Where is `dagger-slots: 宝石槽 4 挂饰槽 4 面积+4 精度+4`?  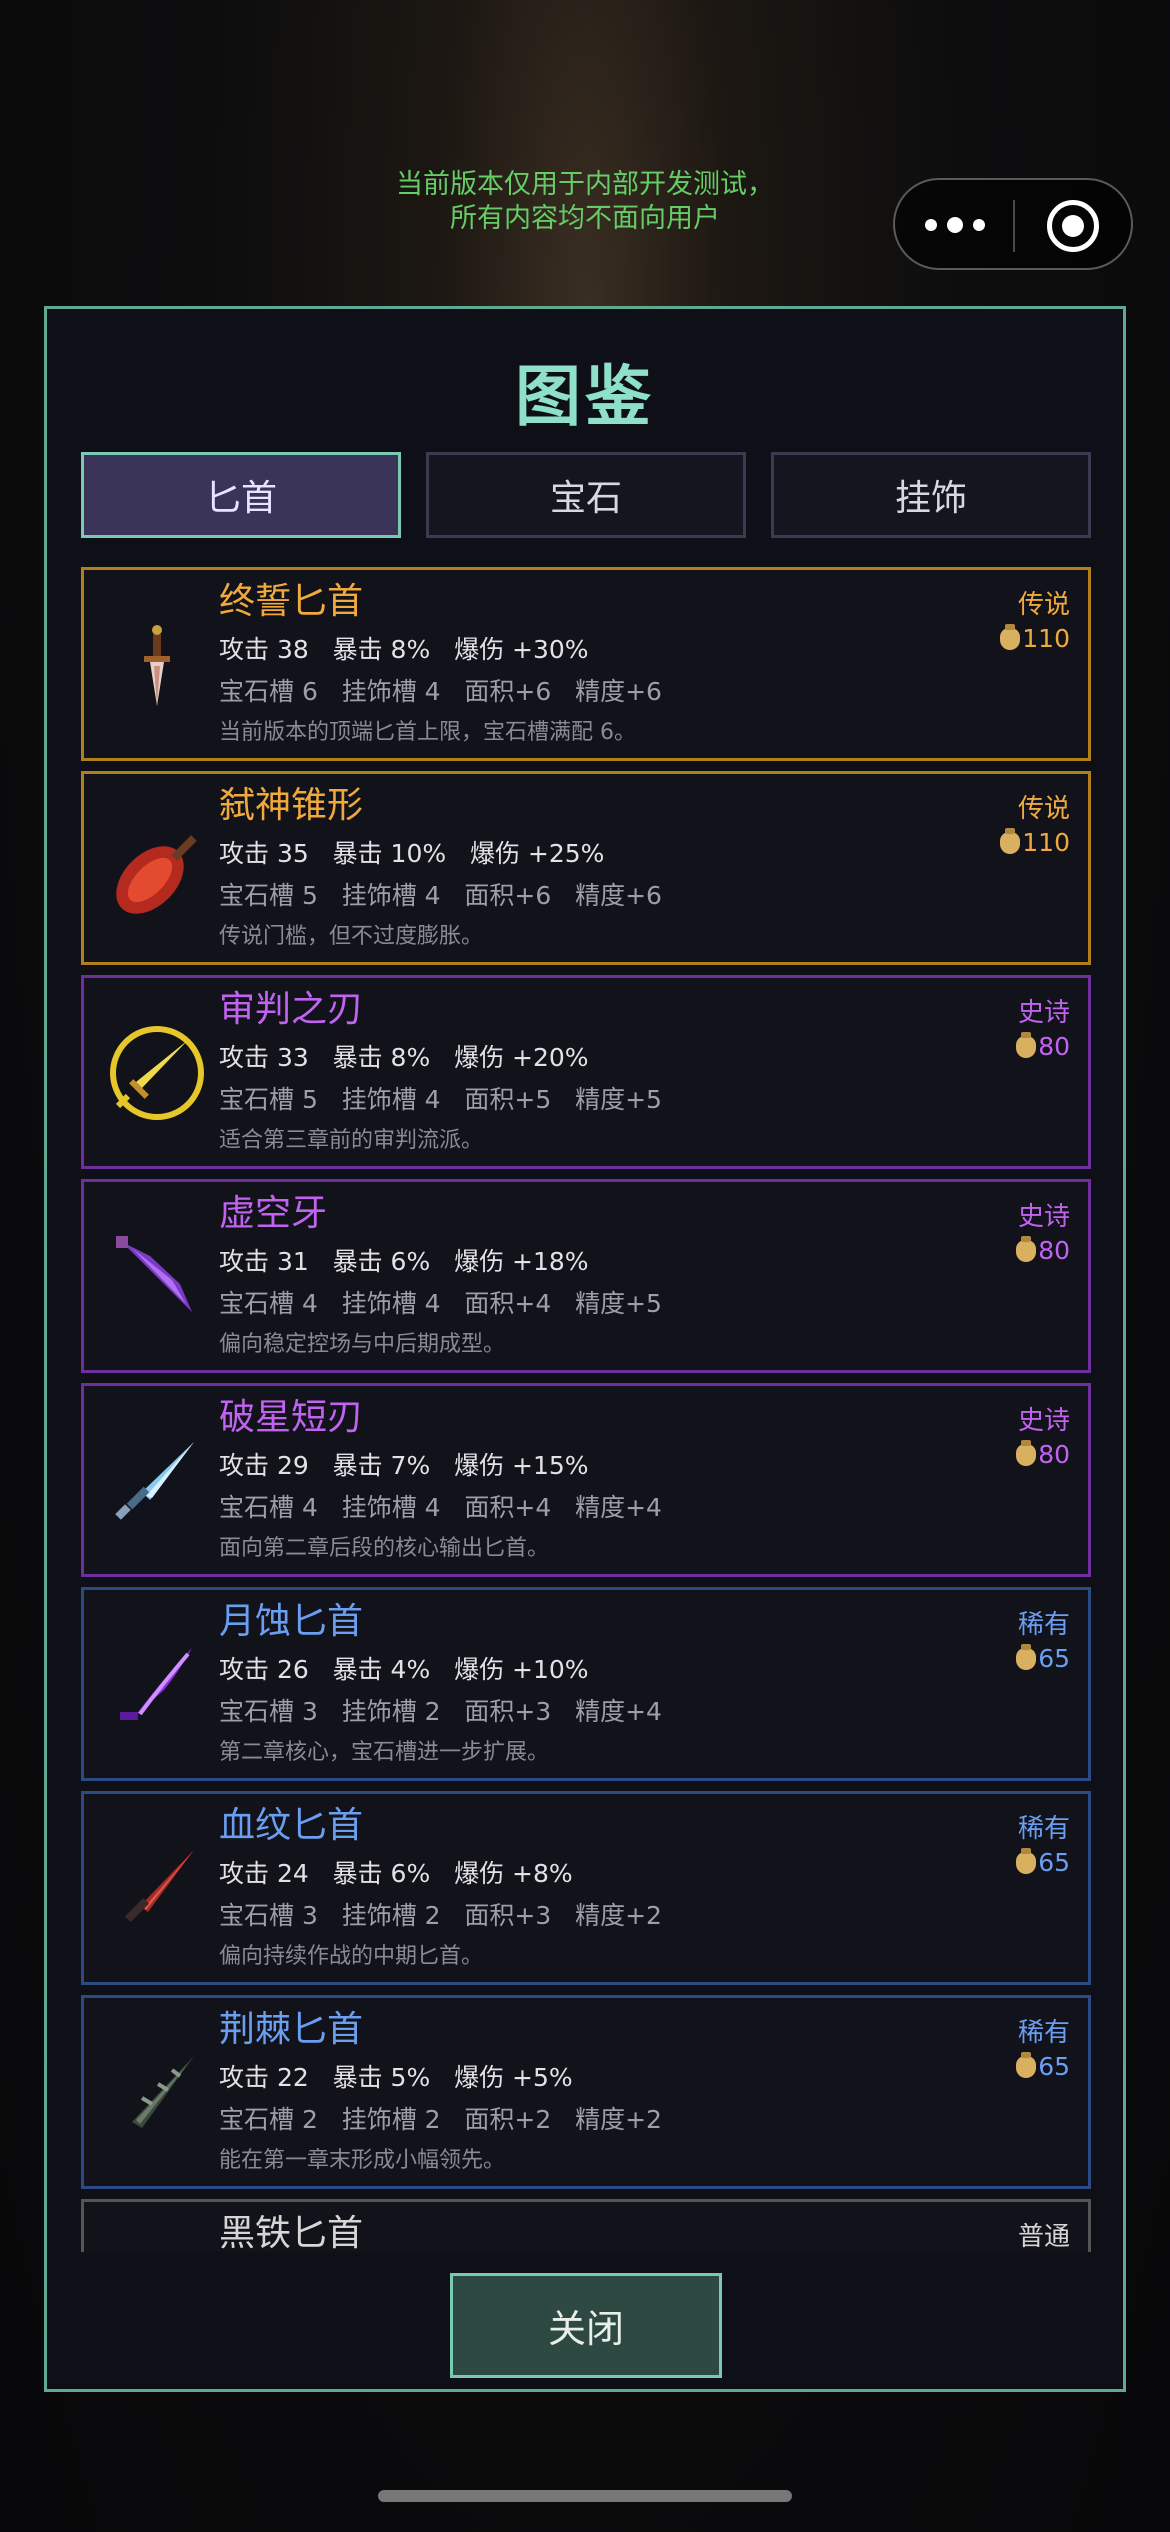 dagger-slots: 宝石槽 4 挂饰槽 4 面积+4 精度+4 is located at coordinates (440, 1507).